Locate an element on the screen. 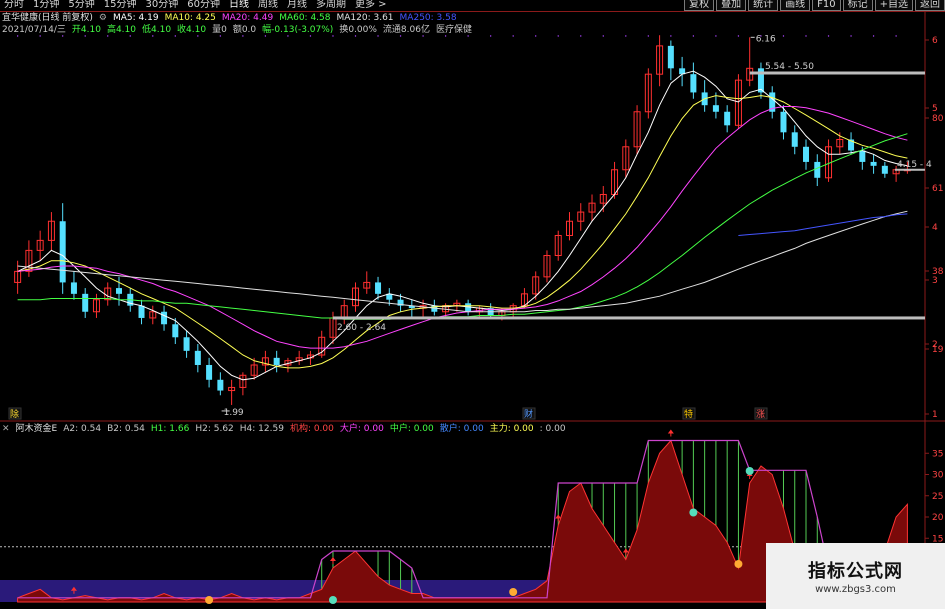 The image size is (945, 609). price-tick-1: 5 is located at coordinates (935, 109).